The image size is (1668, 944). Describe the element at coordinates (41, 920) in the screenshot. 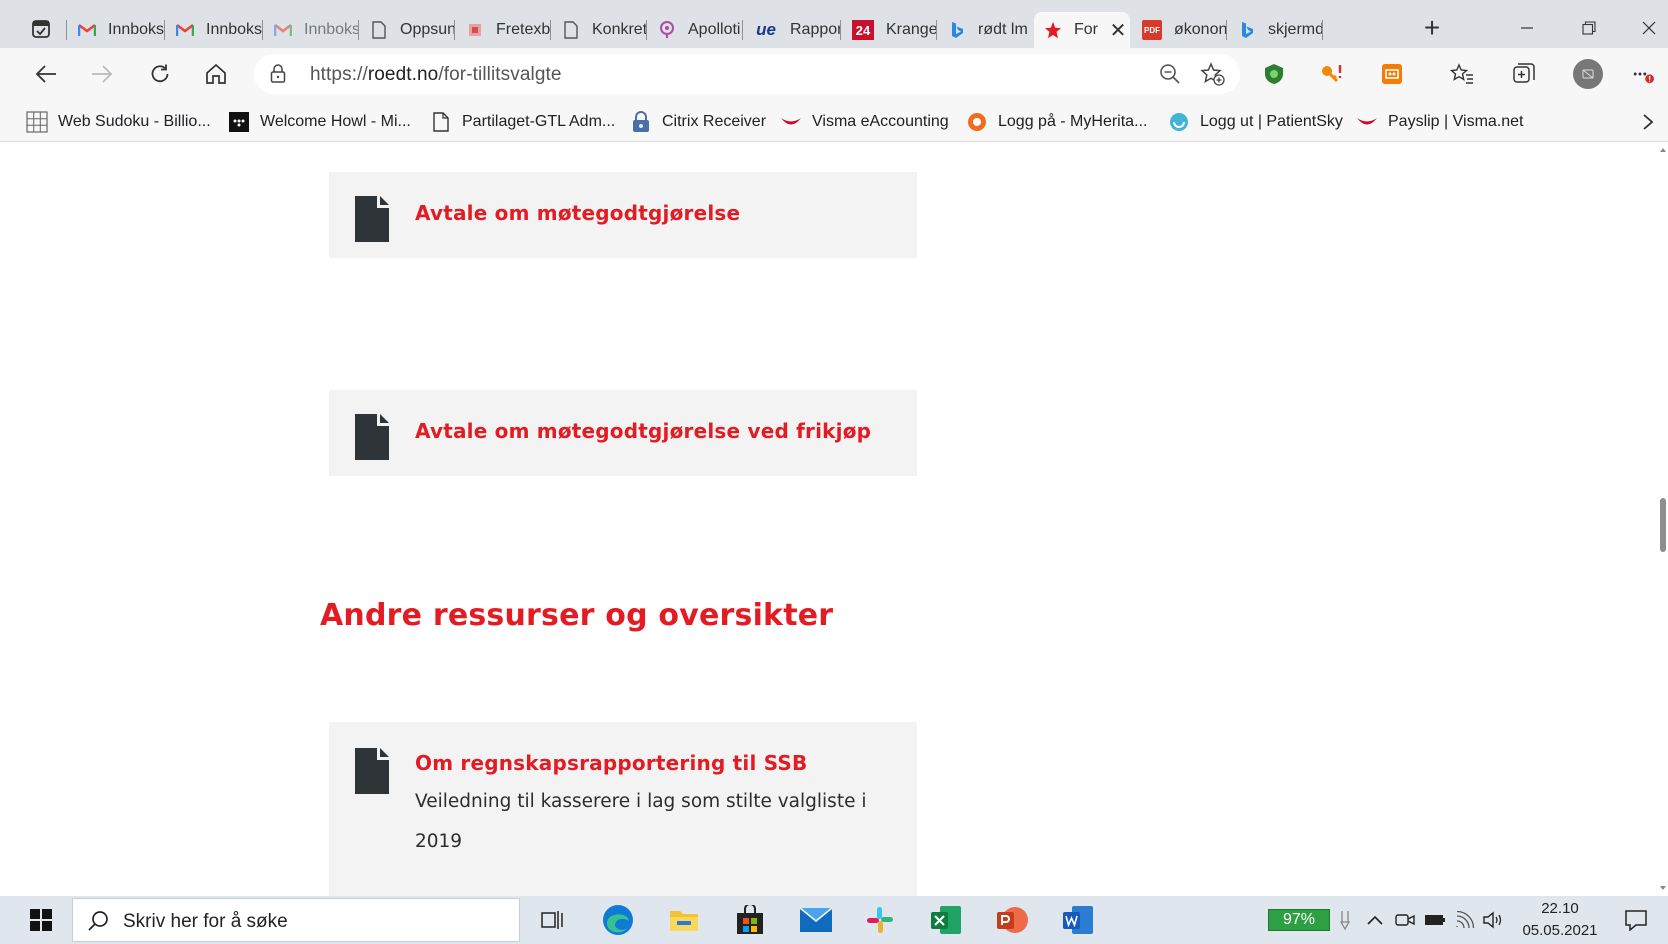

I see `start-button` at that location.